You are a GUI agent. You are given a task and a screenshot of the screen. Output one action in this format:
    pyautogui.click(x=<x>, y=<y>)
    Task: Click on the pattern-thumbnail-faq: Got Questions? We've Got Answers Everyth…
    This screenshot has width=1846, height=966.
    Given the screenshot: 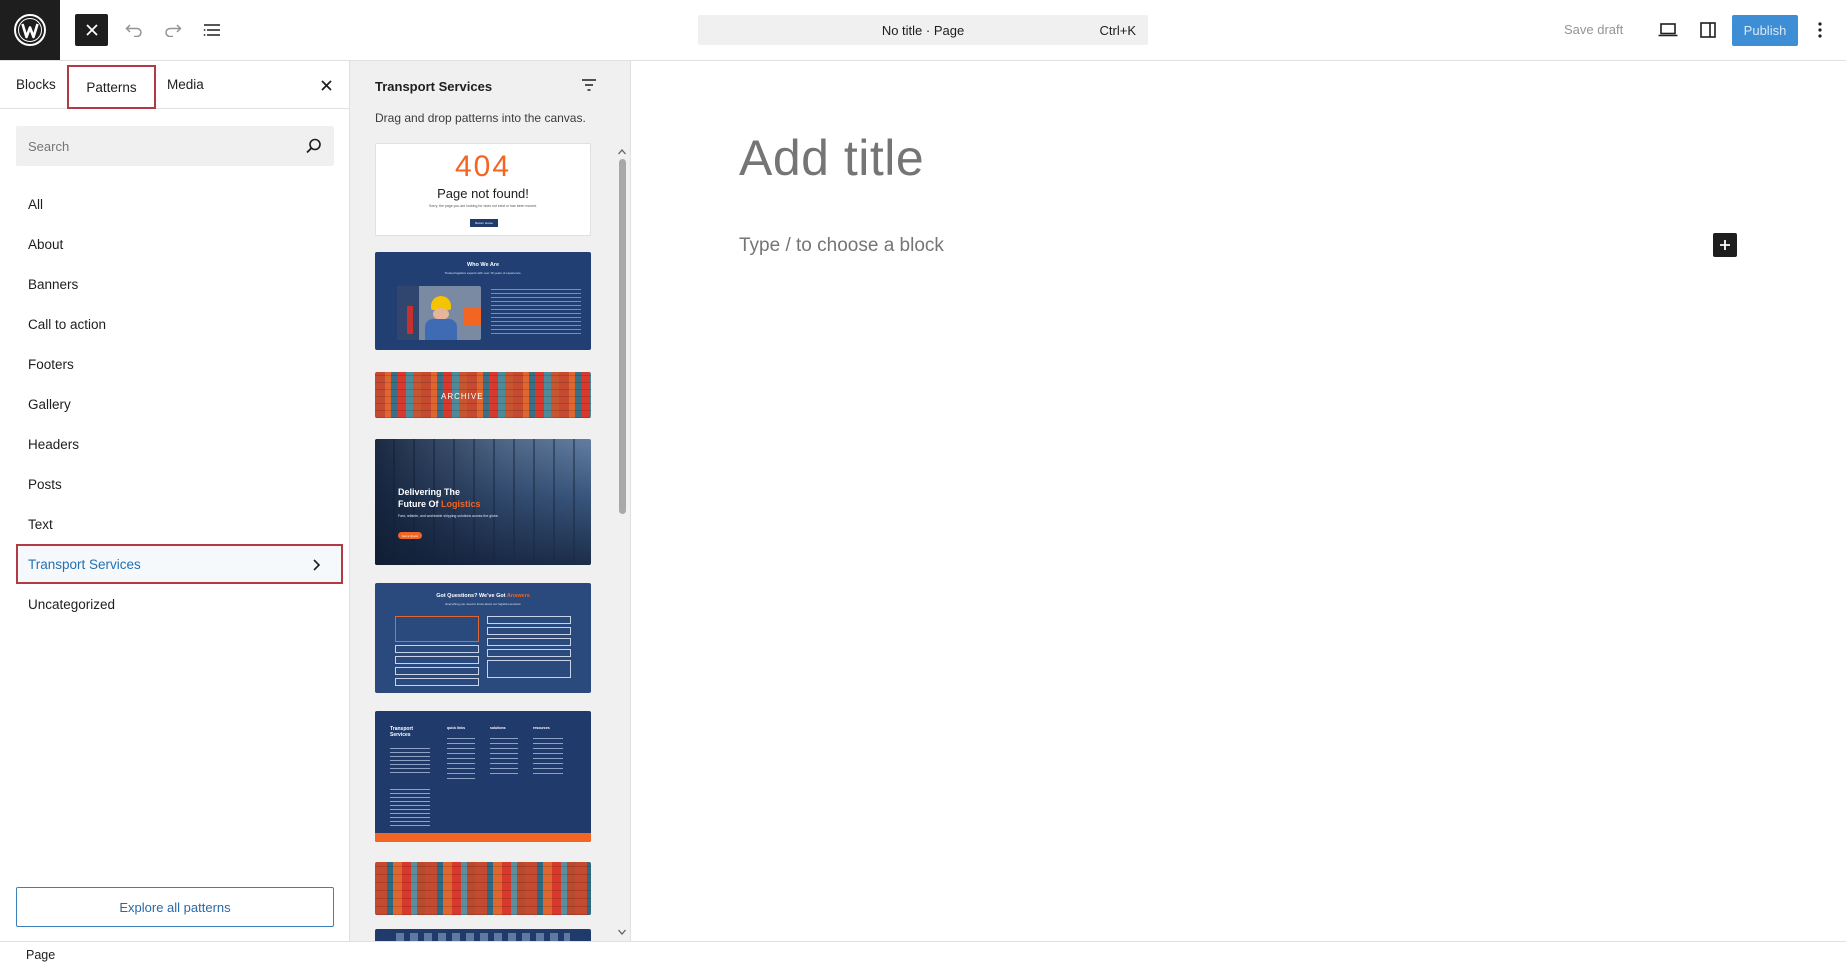 What is the action you would take?
    pyautogui.click(x=483, y=638)
    